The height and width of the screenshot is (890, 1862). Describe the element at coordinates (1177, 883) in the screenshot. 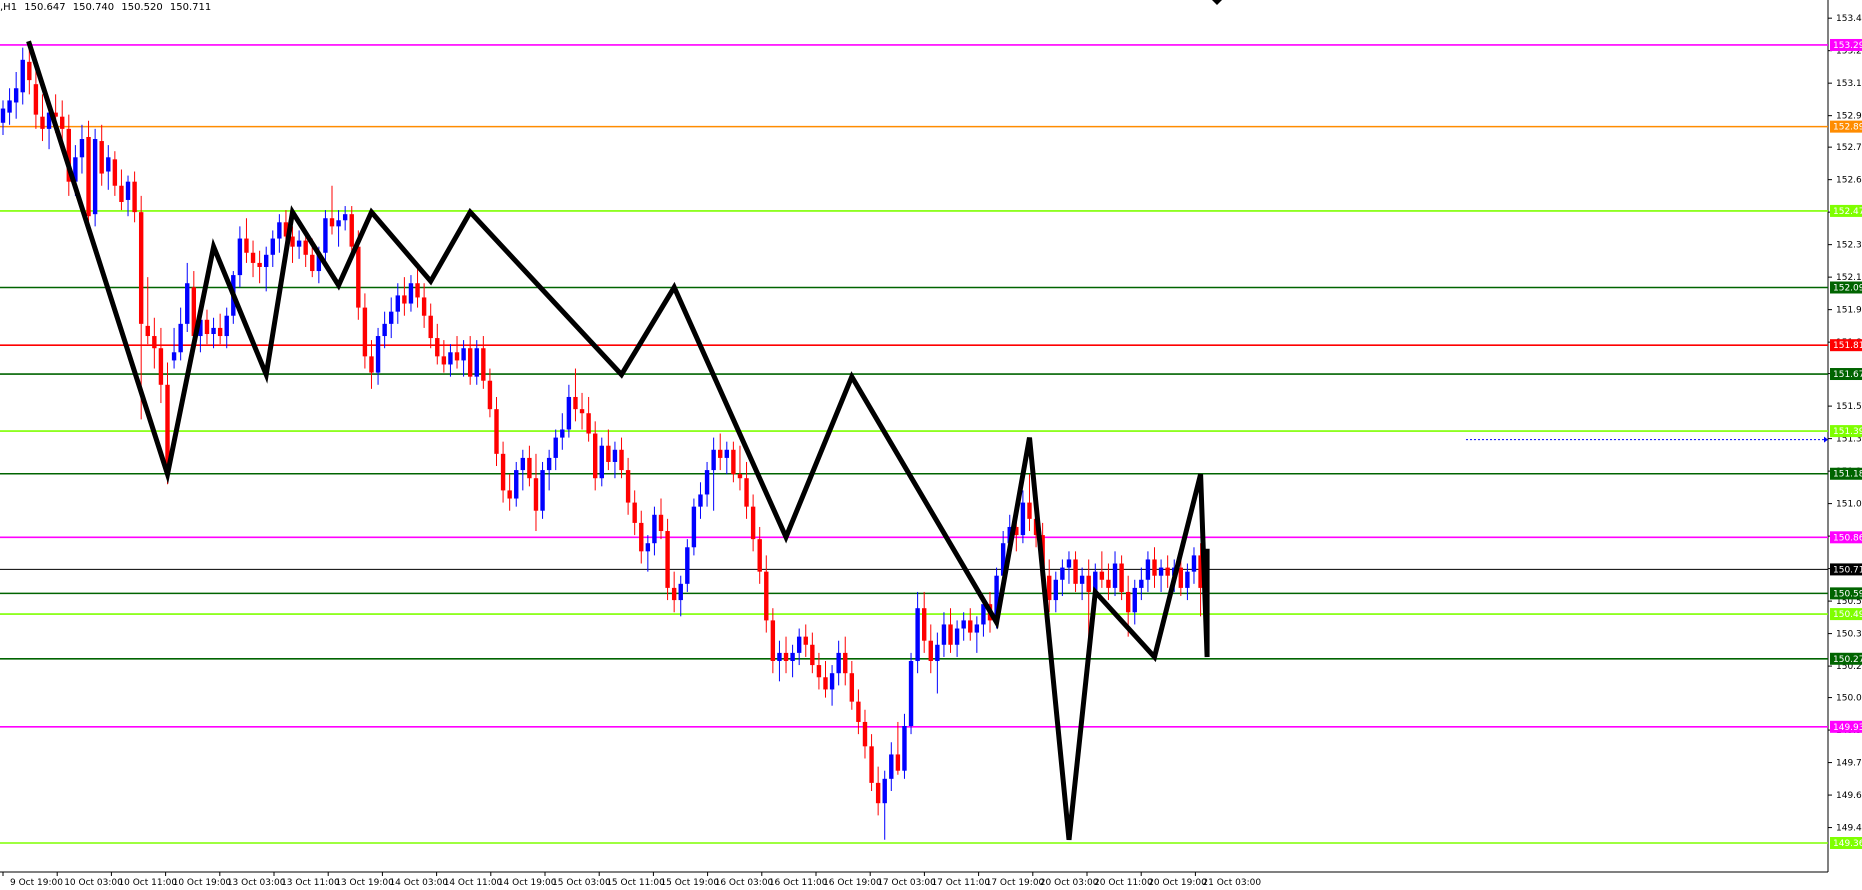

I see `time-tick-label: 20 Oct 19:00` at that location.